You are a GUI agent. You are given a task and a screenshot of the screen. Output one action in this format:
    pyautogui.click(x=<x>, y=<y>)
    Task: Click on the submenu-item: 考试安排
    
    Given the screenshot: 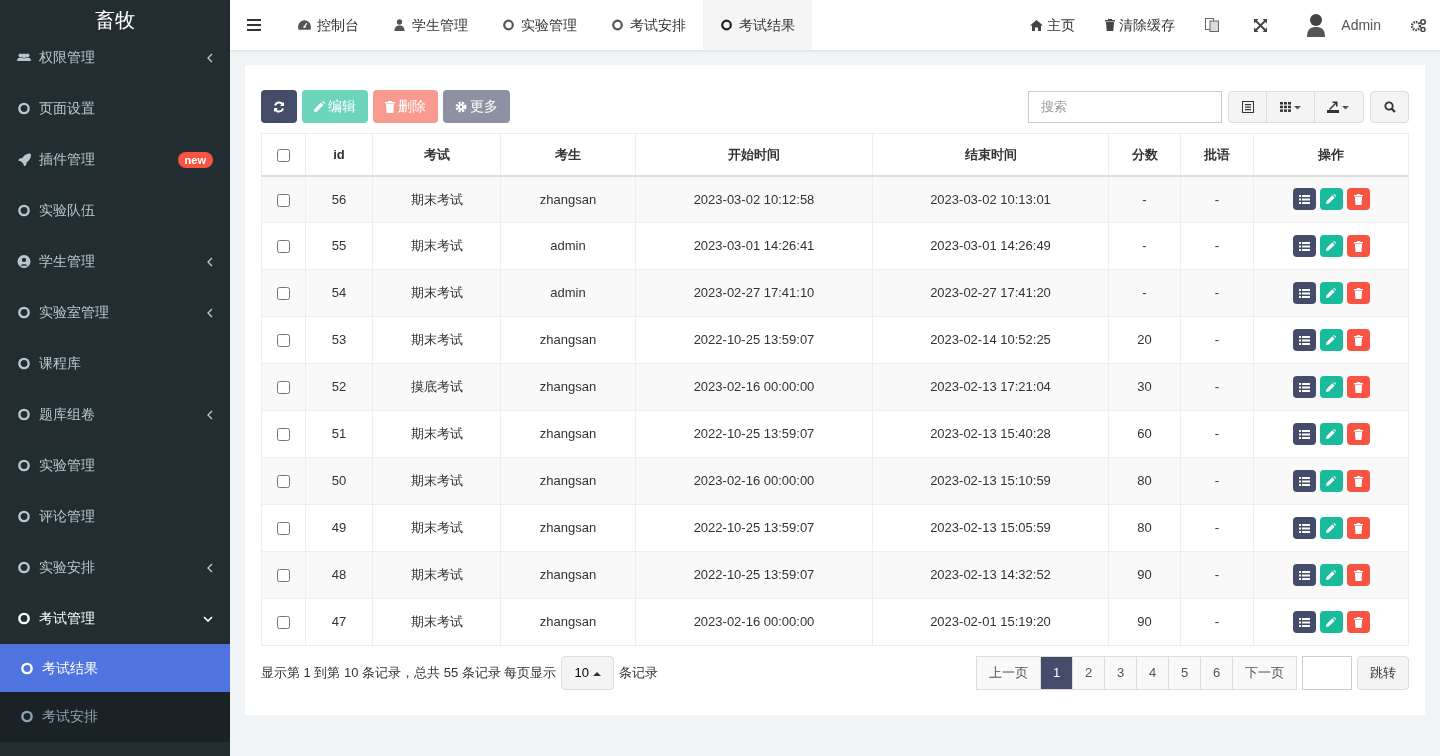 What is the action you would take?
    pyautogui.click(x=115, y=716)
    